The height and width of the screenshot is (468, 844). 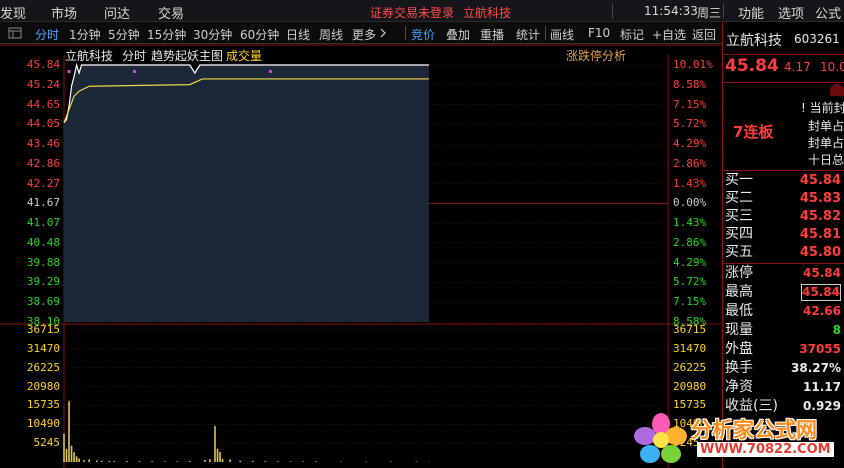 What do you see at coordinates (820, 180) in the screenshot?
I see `bid-price: 45.84` at bounding box center [820, 180].